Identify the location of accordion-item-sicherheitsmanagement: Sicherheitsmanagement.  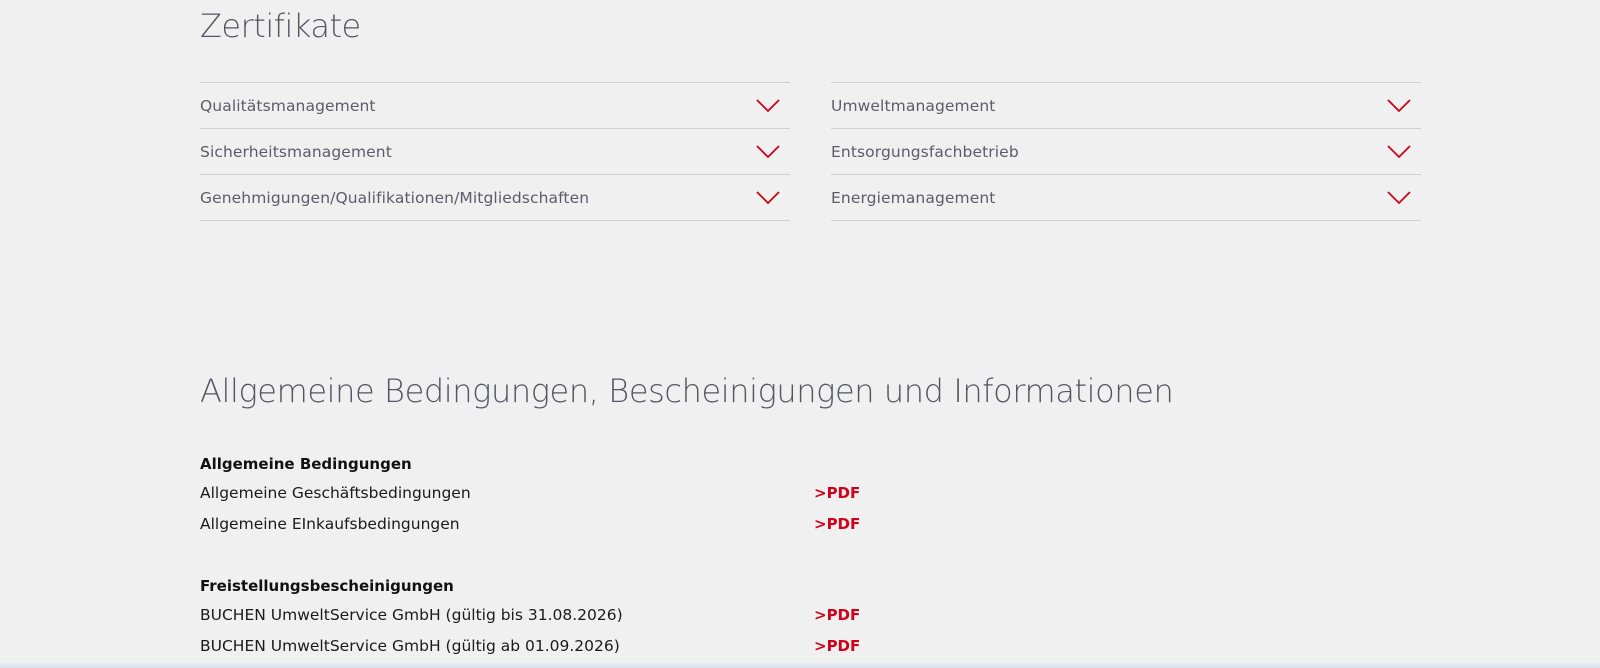
(495, 151).